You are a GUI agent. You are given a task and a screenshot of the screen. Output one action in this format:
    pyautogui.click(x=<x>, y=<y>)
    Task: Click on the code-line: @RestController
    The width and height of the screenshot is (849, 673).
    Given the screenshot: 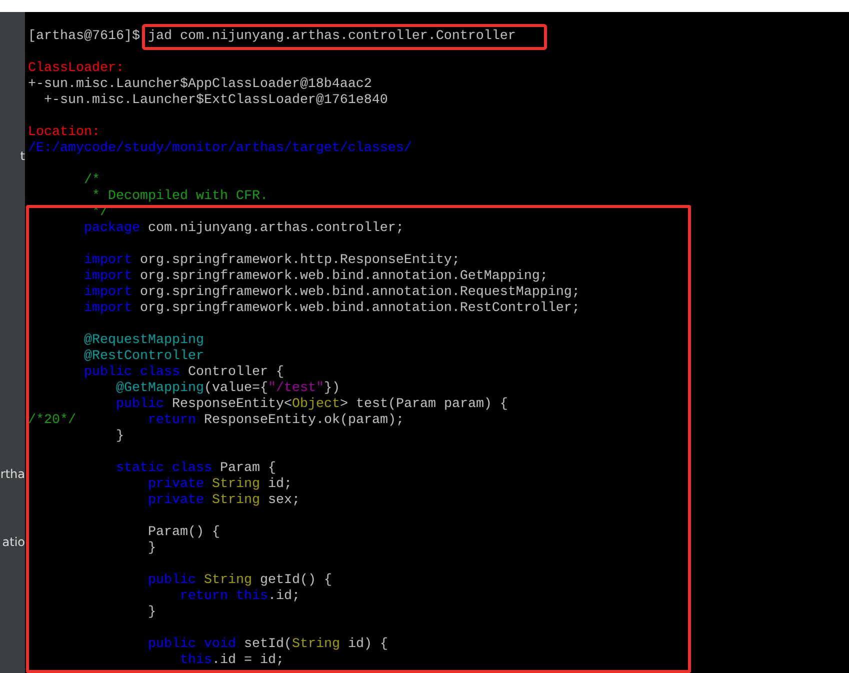 What is the action you would take?
    pyautogui.click(x=143, y=357)
    